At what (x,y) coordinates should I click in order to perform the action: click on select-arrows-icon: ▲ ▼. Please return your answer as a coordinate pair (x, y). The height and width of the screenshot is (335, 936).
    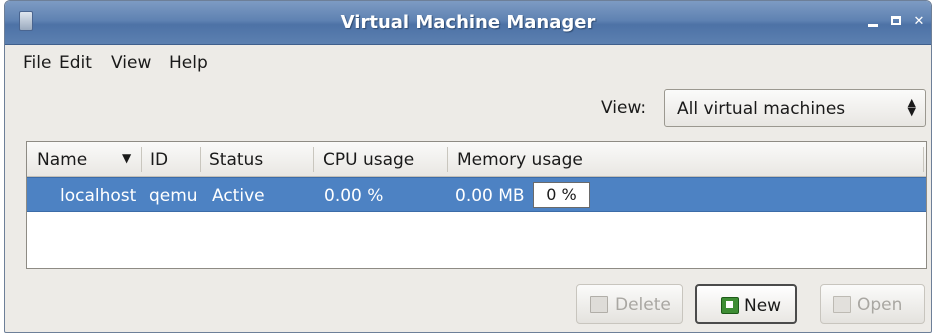
    Looking at the image, I should click on (911, 107).